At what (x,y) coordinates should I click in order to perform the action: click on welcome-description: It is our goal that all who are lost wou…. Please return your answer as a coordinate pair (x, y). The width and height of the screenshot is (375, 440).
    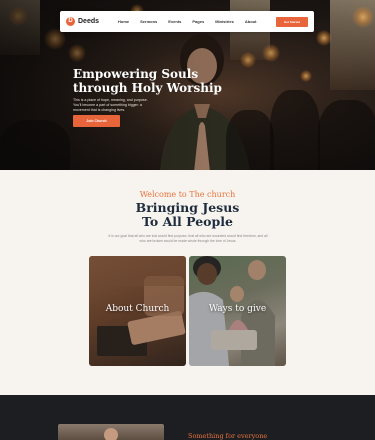
    Looking at the image, I should click on (188, 238).